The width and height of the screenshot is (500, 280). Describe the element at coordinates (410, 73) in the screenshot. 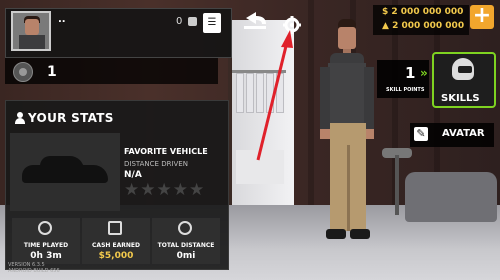

I see `skill-points-value: 1` at that location.